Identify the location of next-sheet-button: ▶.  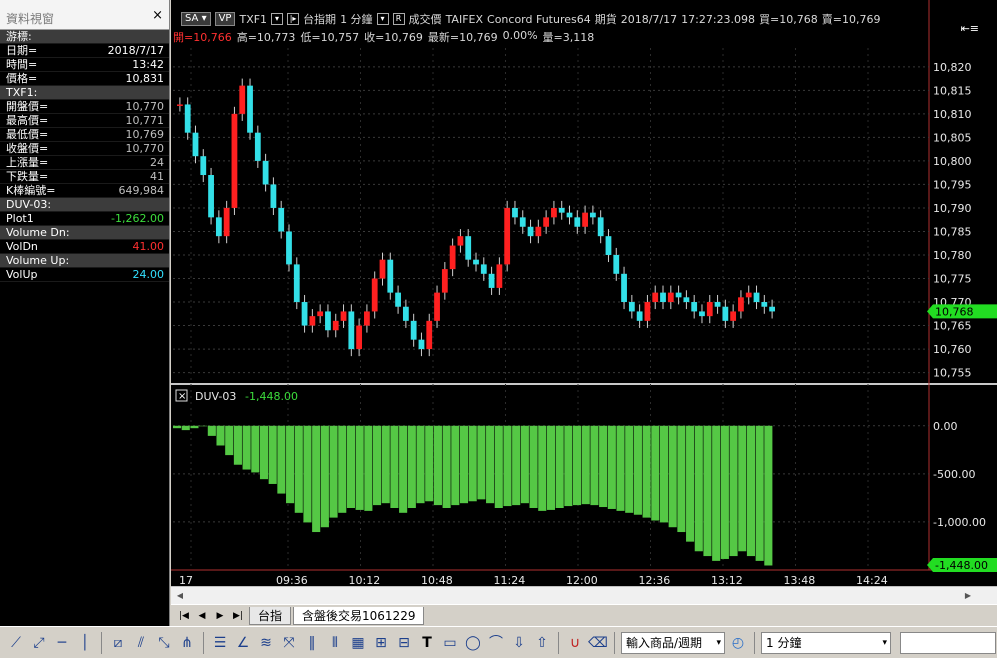
(220, 616).